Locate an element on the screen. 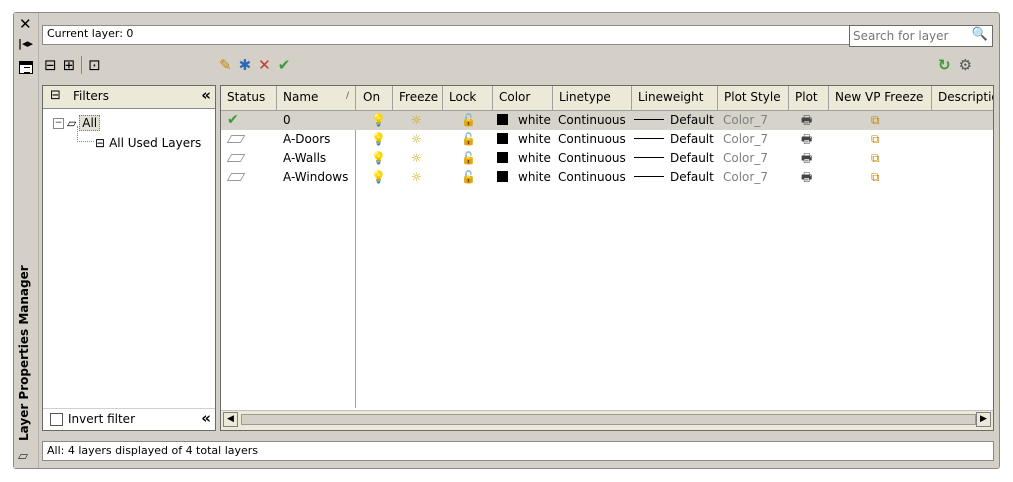  search-box: 🔍 is located at coordinates (921, 36).